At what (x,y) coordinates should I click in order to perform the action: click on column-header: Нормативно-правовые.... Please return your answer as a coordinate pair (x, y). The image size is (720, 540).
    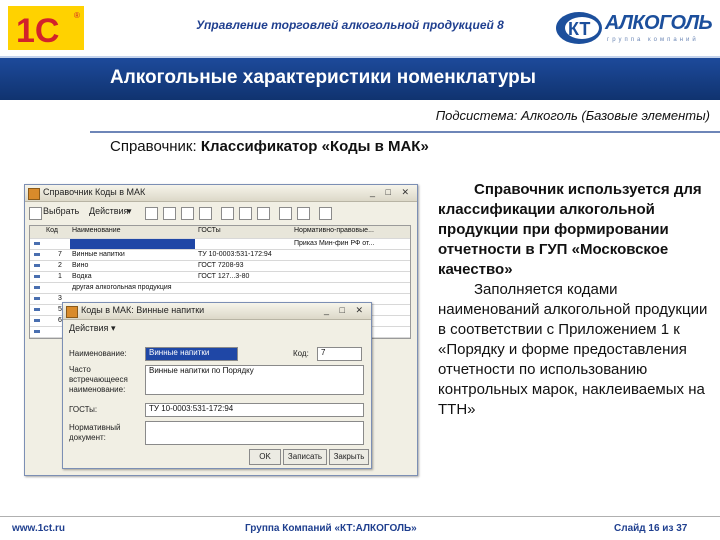
    Looking at the image, I should click on (349, 230).